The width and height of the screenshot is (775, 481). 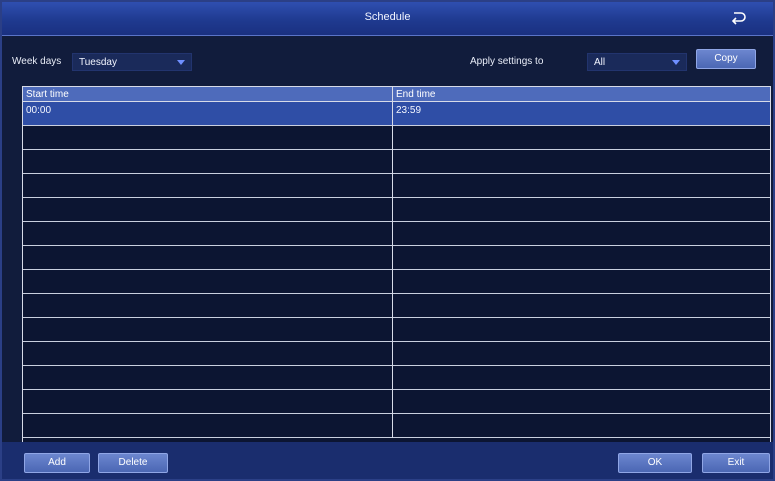 I want to click on week-days-label: Week days, so click(x=37, y=61).